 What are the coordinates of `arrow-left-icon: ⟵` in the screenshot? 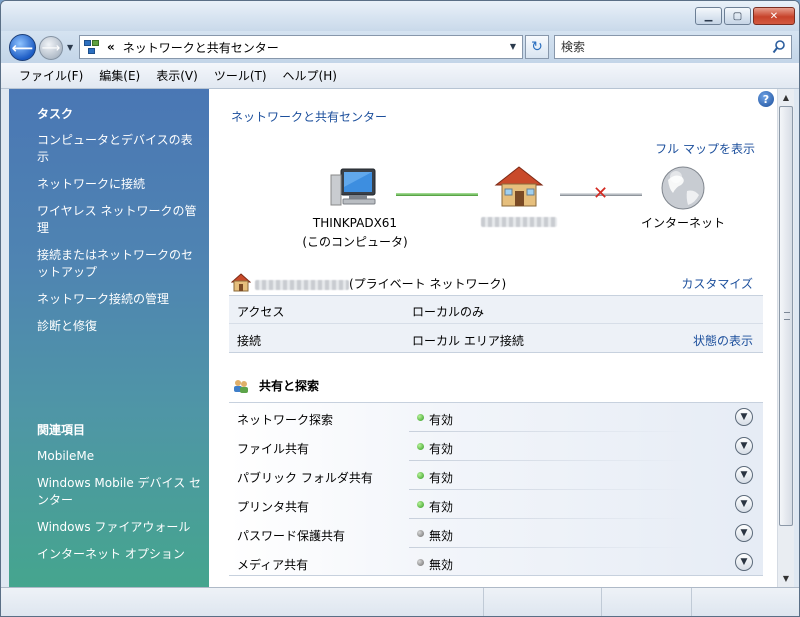 It's located at (22, 47).